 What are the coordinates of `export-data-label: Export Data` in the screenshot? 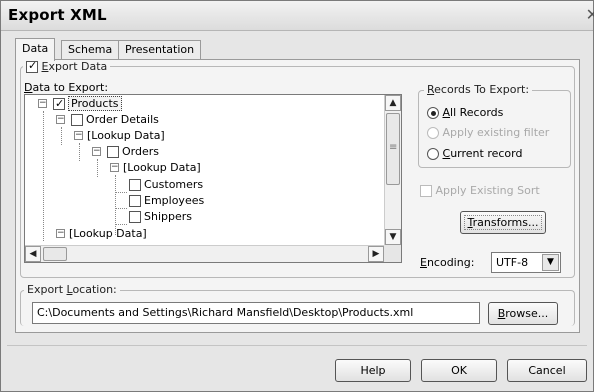 It's located at (74, 66).